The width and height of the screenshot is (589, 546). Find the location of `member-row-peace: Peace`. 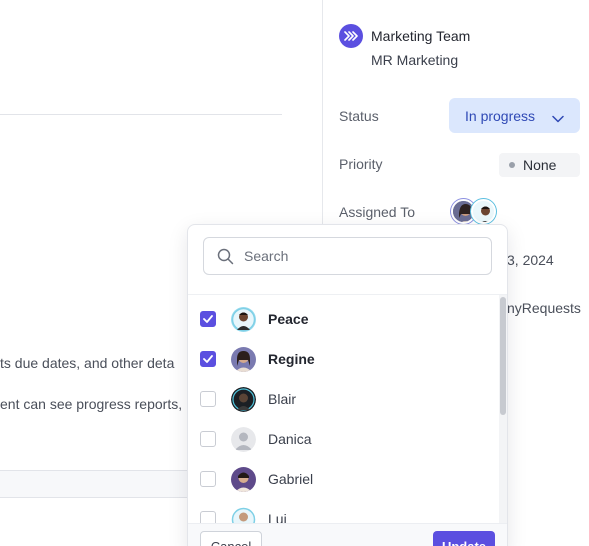

member-row-peace: Peace is located at coordinates (344, 319).